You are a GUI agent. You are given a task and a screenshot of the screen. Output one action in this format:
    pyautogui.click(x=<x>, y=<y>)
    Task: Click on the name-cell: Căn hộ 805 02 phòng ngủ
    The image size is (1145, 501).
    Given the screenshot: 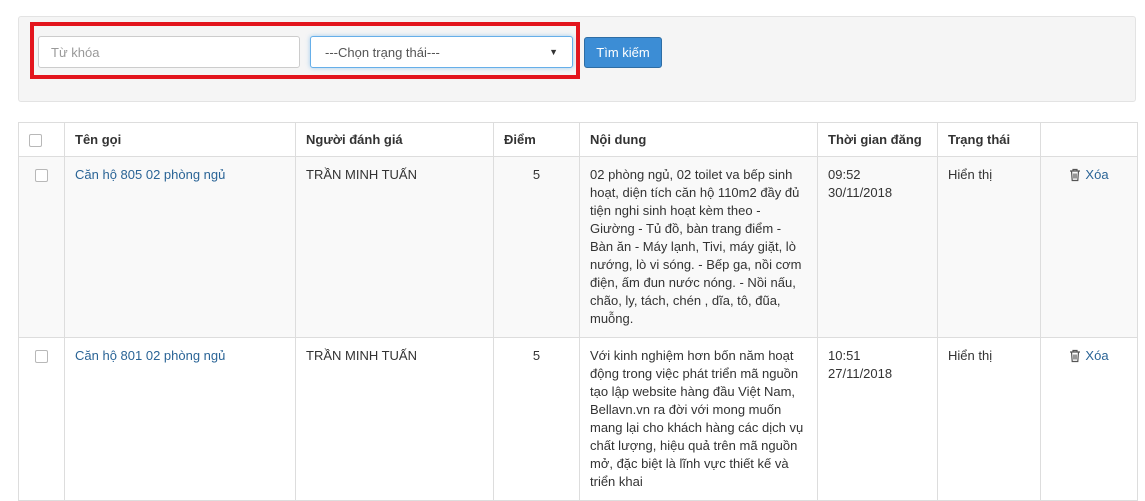 What is the action you would take?
    pyautogui.click(x=180, y=247)
    